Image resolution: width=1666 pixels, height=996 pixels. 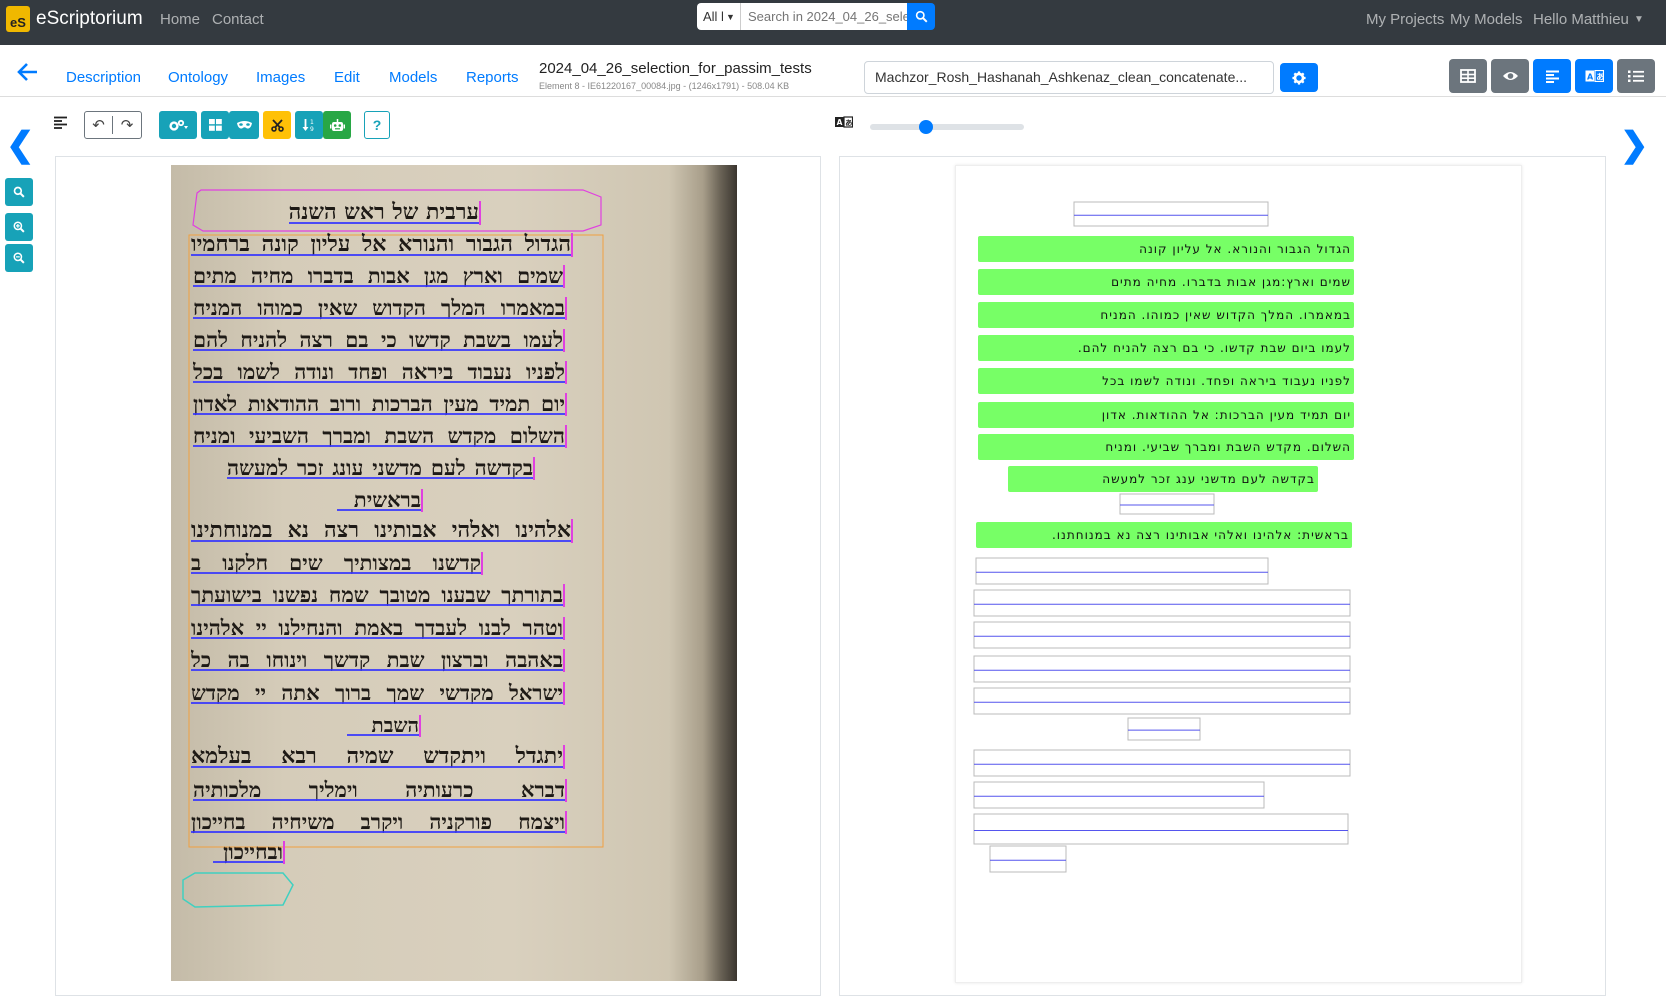 I want to click on nav-my-models-link: My Models, so click(x=1486, y=19).